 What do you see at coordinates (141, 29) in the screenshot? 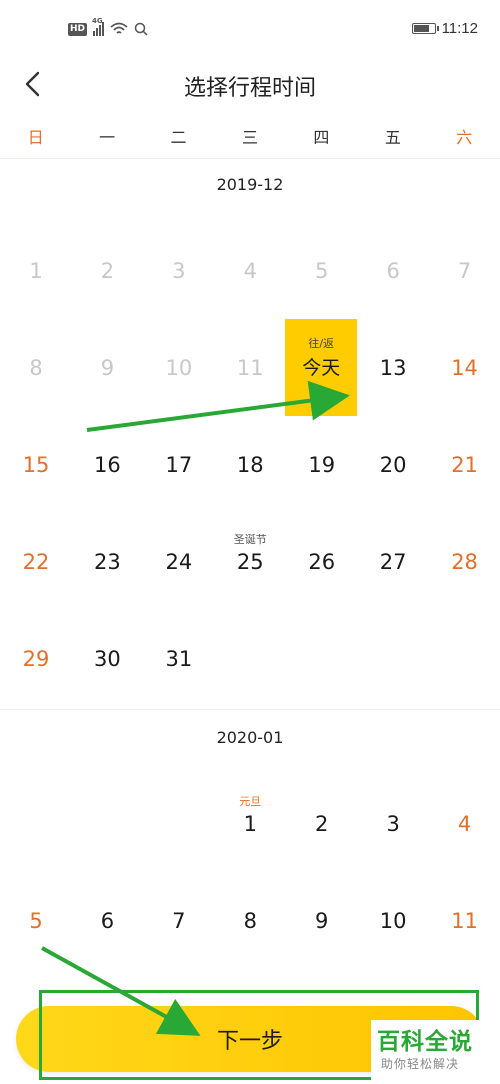
I see `search-icon` at bounding box center [141, 29].